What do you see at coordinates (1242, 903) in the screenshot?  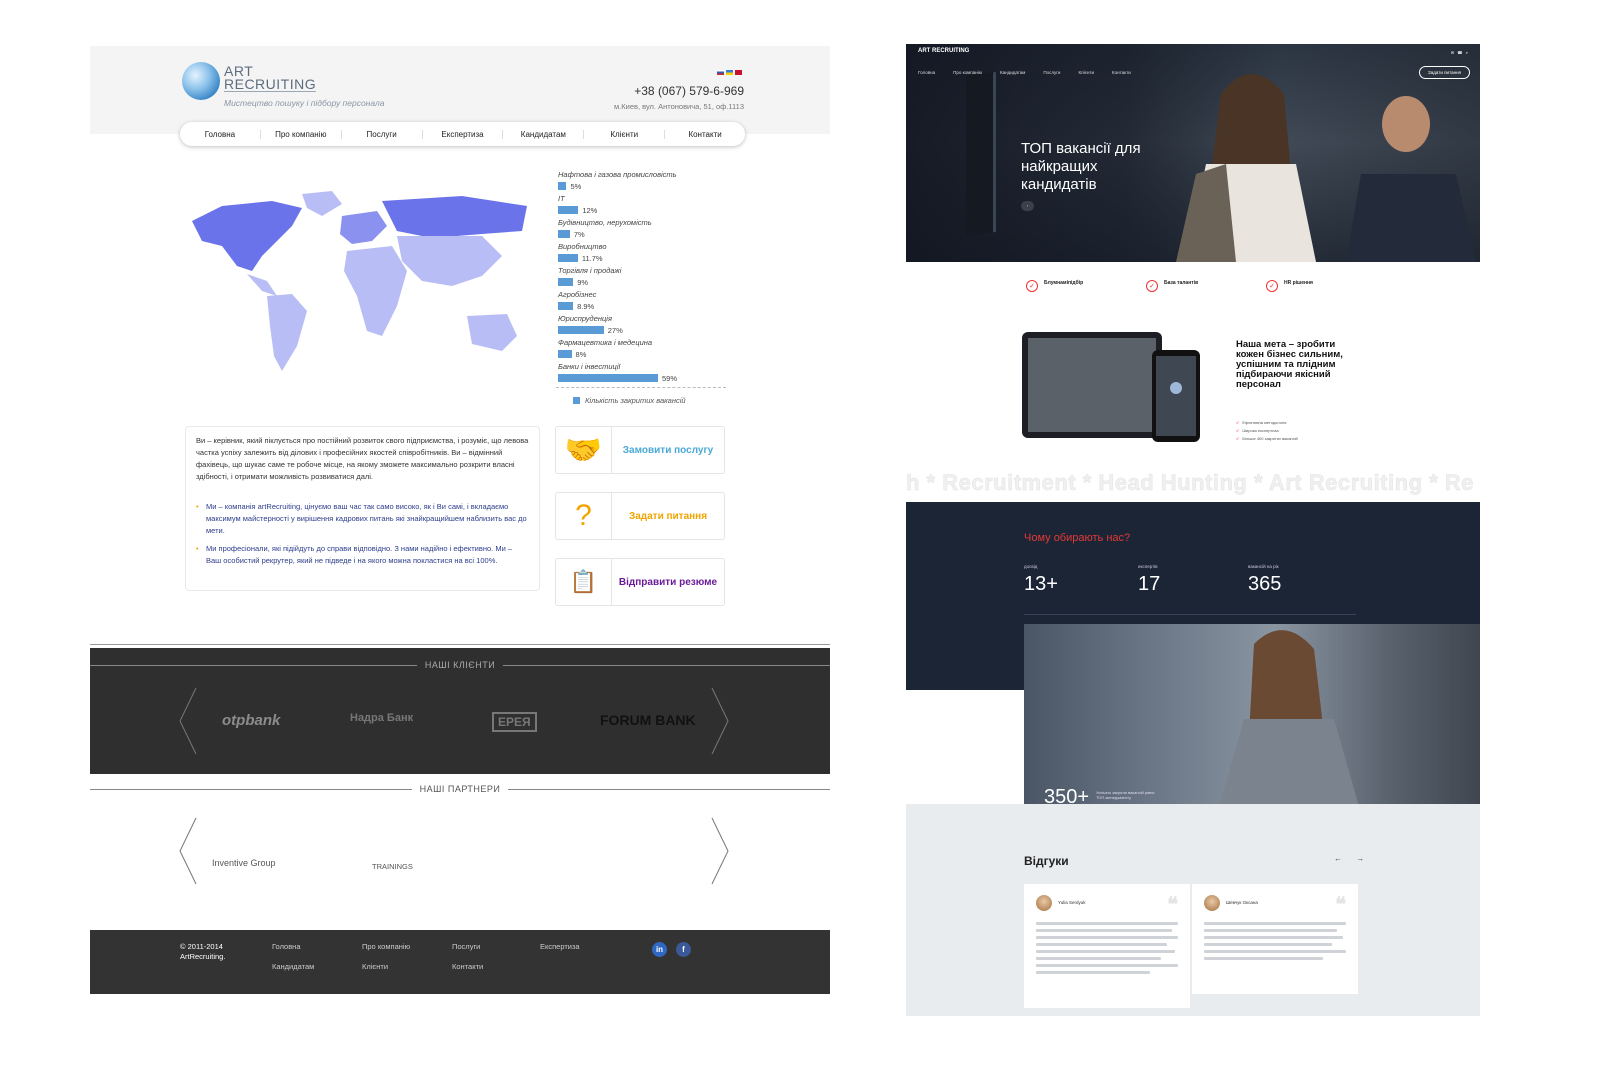 I see `reviewer-name: Шевчук Оксана` at bounding box center [1242, 903].